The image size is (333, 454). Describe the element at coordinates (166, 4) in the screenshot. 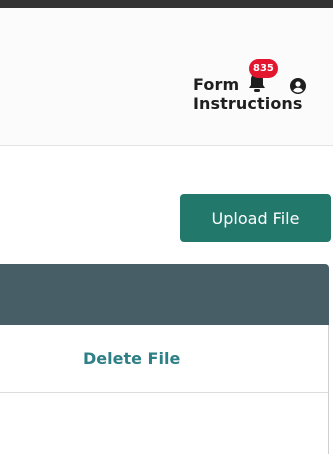

I see `top-bar` at that location.